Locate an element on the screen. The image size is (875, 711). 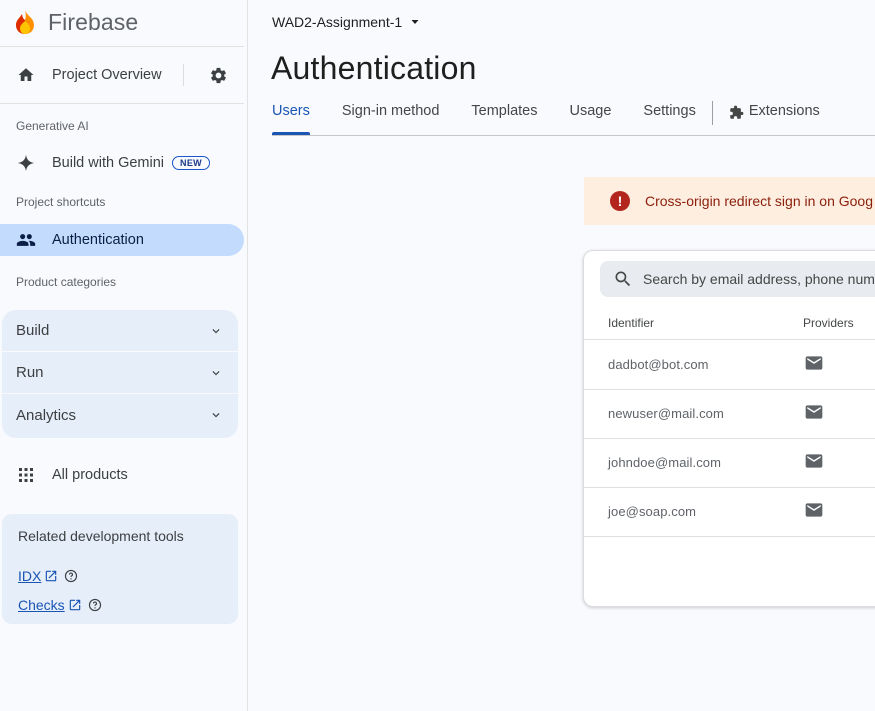
project-selector: WAD2-Assignment-1 is located at coordinates (347, 22).